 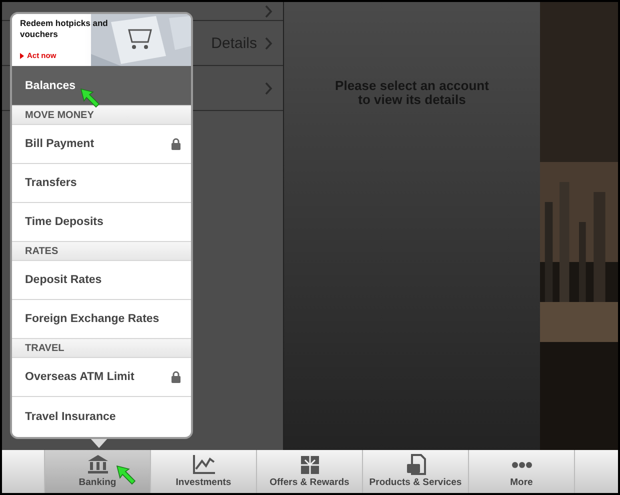 I want to click on tab: Offers & Rewards, so click(x=310, y=471).